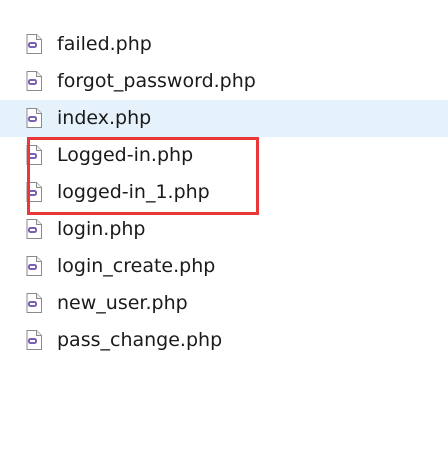 The height and width of the screenshot is (469, 448). What do you see at coordinates (156, 81) in the screenshot?
I see `file-name: forgot_password.php` at bounding box center [156, 81].